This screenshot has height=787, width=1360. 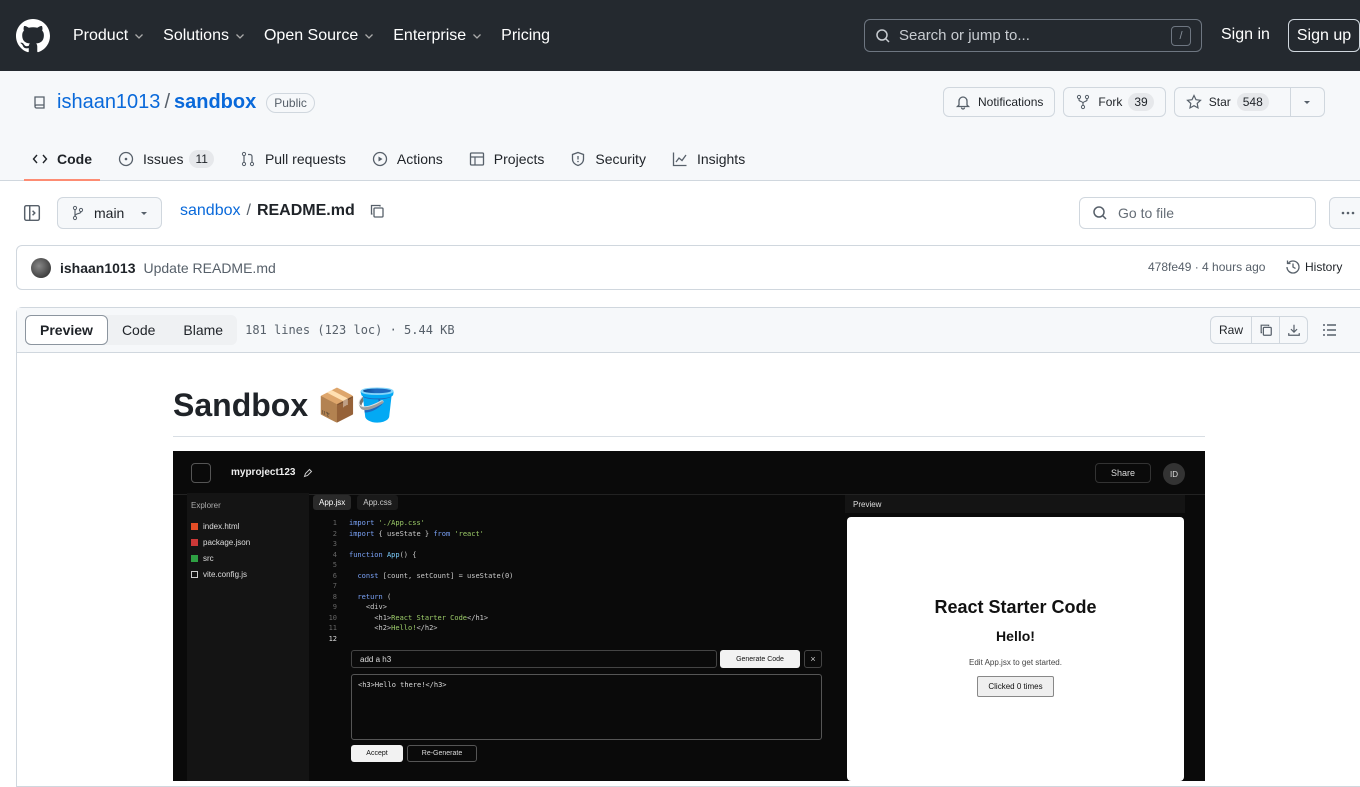 What do you see at coordinates (108, 102) in the screenshot?
I see `repo-owner-link: ishaan1013` at bounding box center [108, 102].